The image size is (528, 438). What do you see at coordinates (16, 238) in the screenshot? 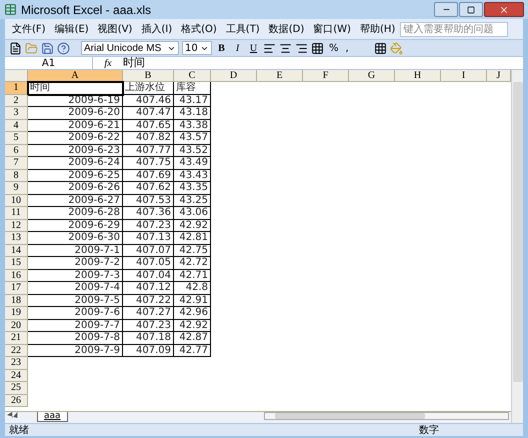
I see `row-header: 13` at bounding box center [16, 238].